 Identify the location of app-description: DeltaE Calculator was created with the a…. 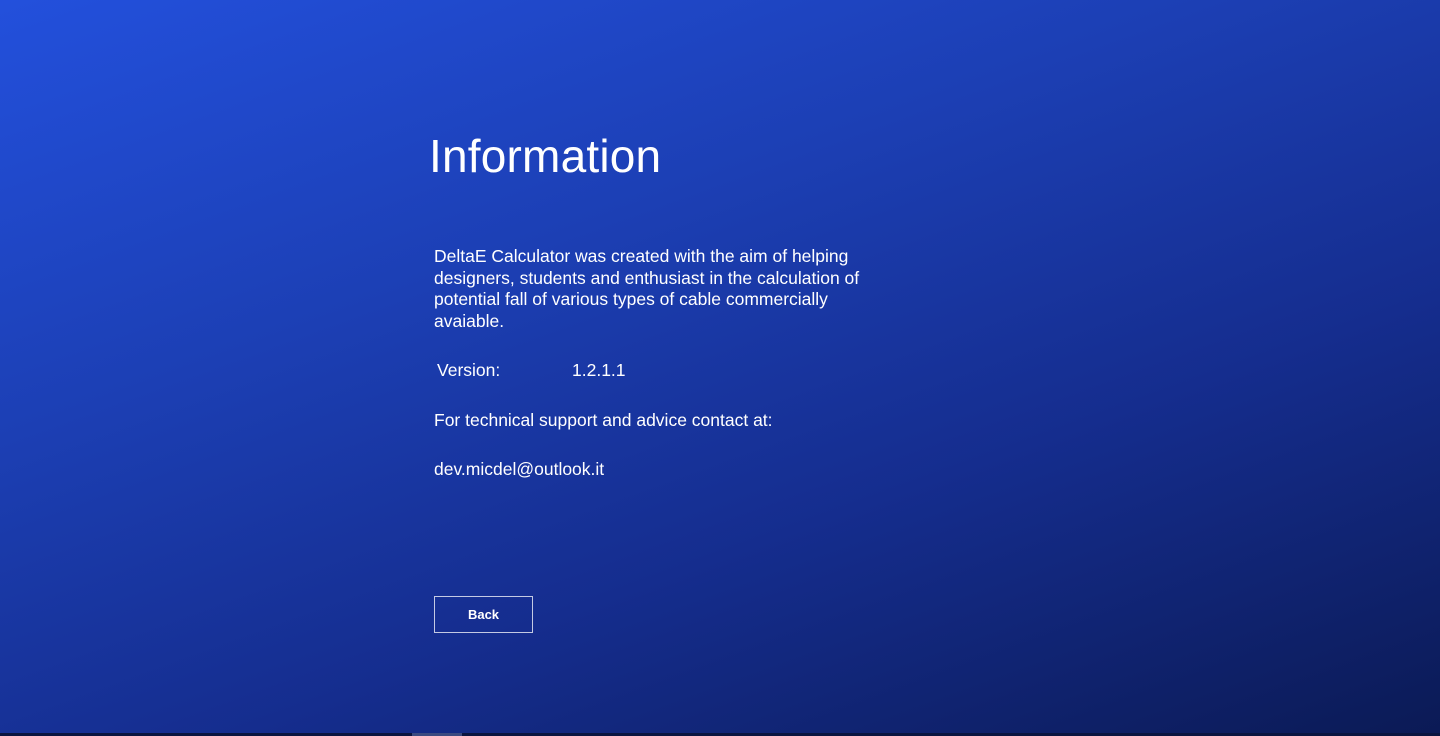
(647, 288).